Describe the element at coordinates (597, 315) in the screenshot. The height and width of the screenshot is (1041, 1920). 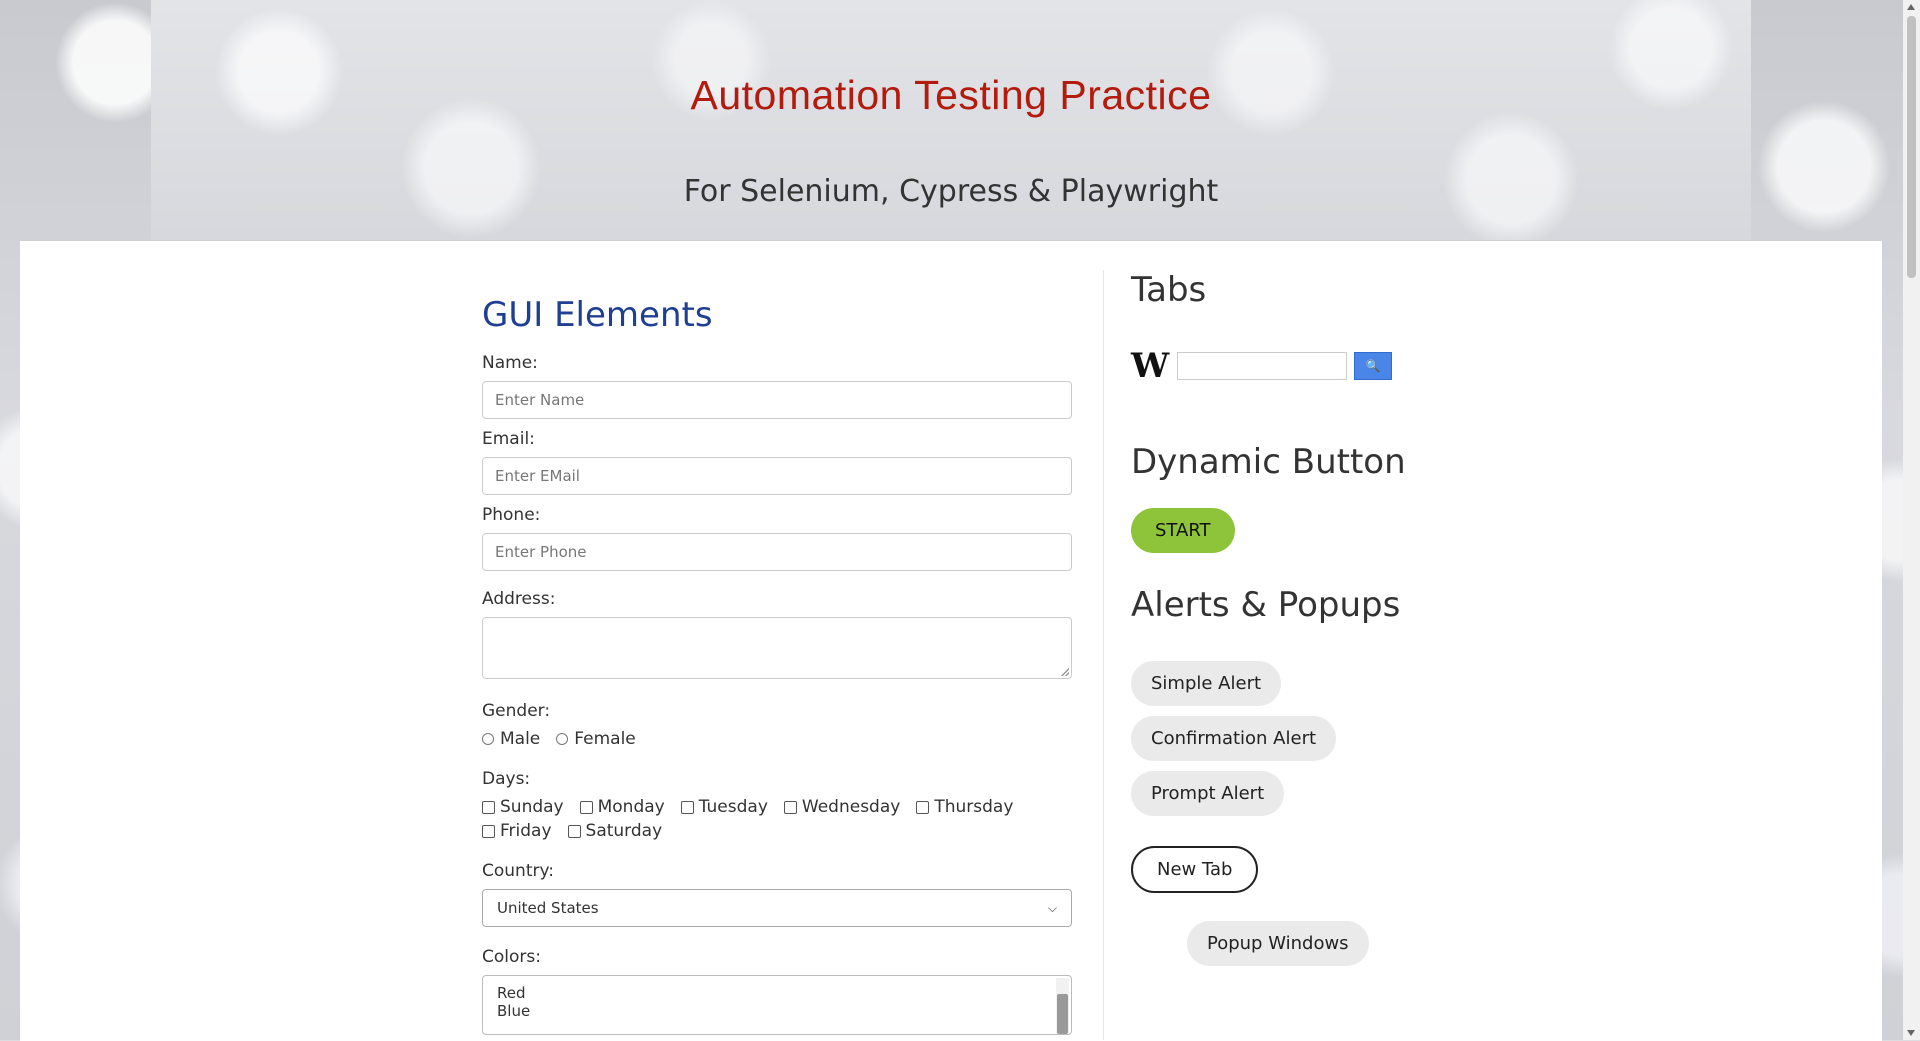
I see `gui-elements-title: GUI Elements` at that location.